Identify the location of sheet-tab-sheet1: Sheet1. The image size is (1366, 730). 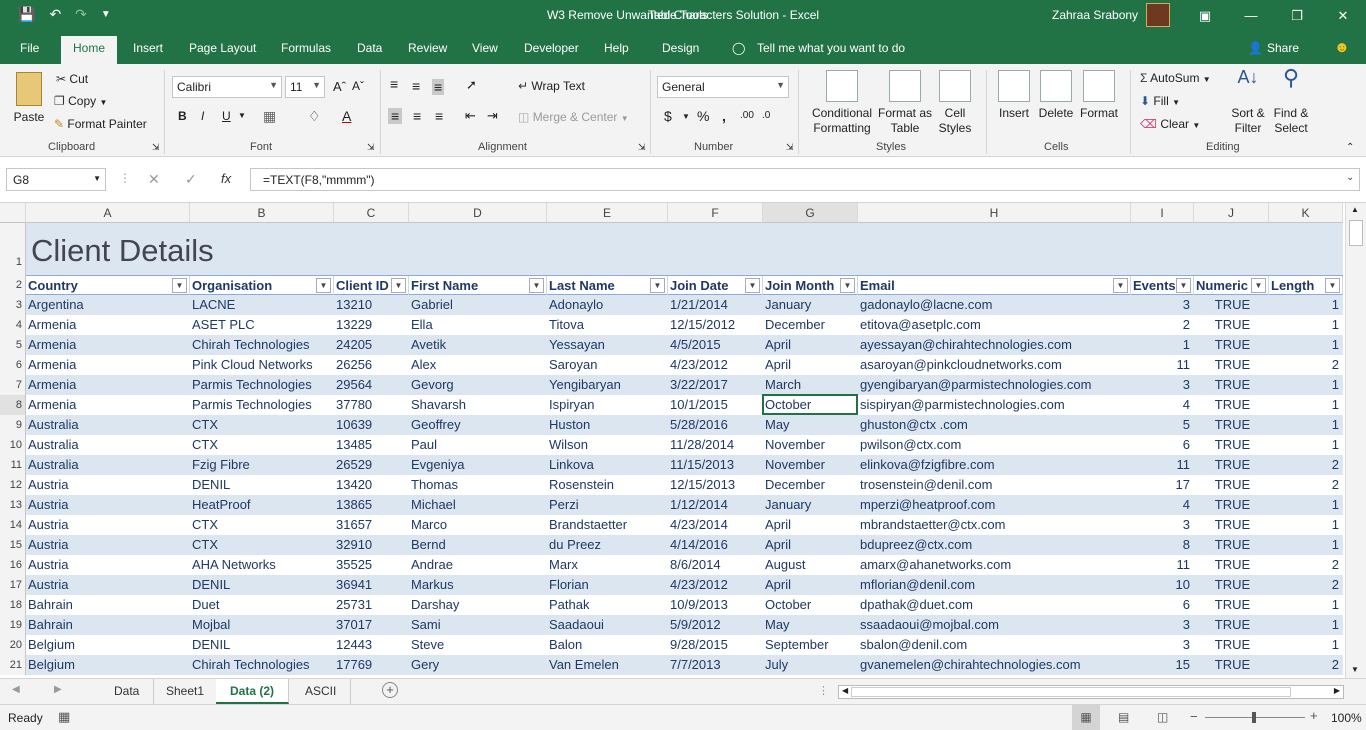
(186, 691).